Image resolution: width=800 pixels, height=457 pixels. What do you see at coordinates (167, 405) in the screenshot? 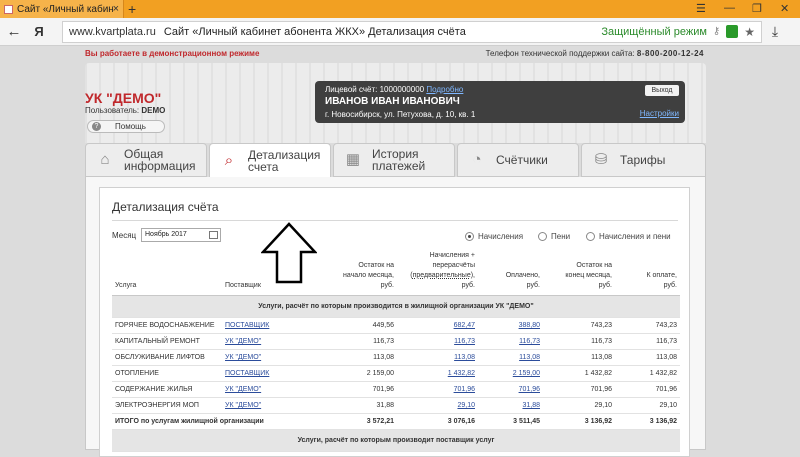
I see `cell-service: ЭЛЕКТРОЭНЕРГИЯ МОП` at bounding box center [167, 405].